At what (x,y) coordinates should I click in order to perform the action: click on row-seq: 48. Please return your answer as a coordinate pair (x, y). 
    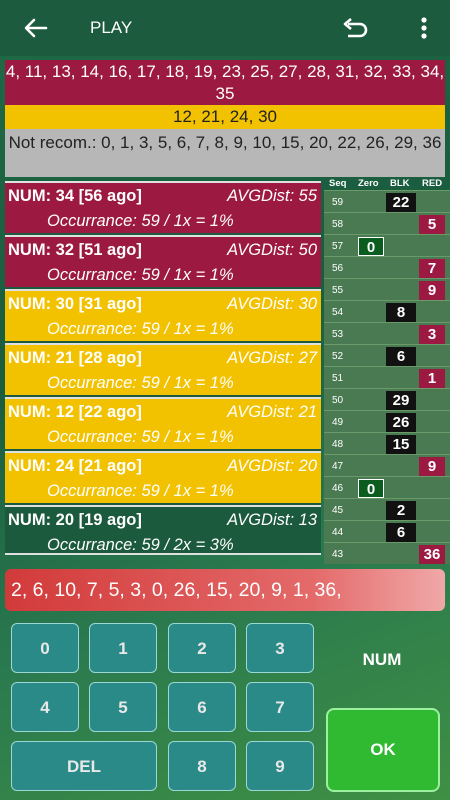
    Looking at the image, I should click on (338, 444).